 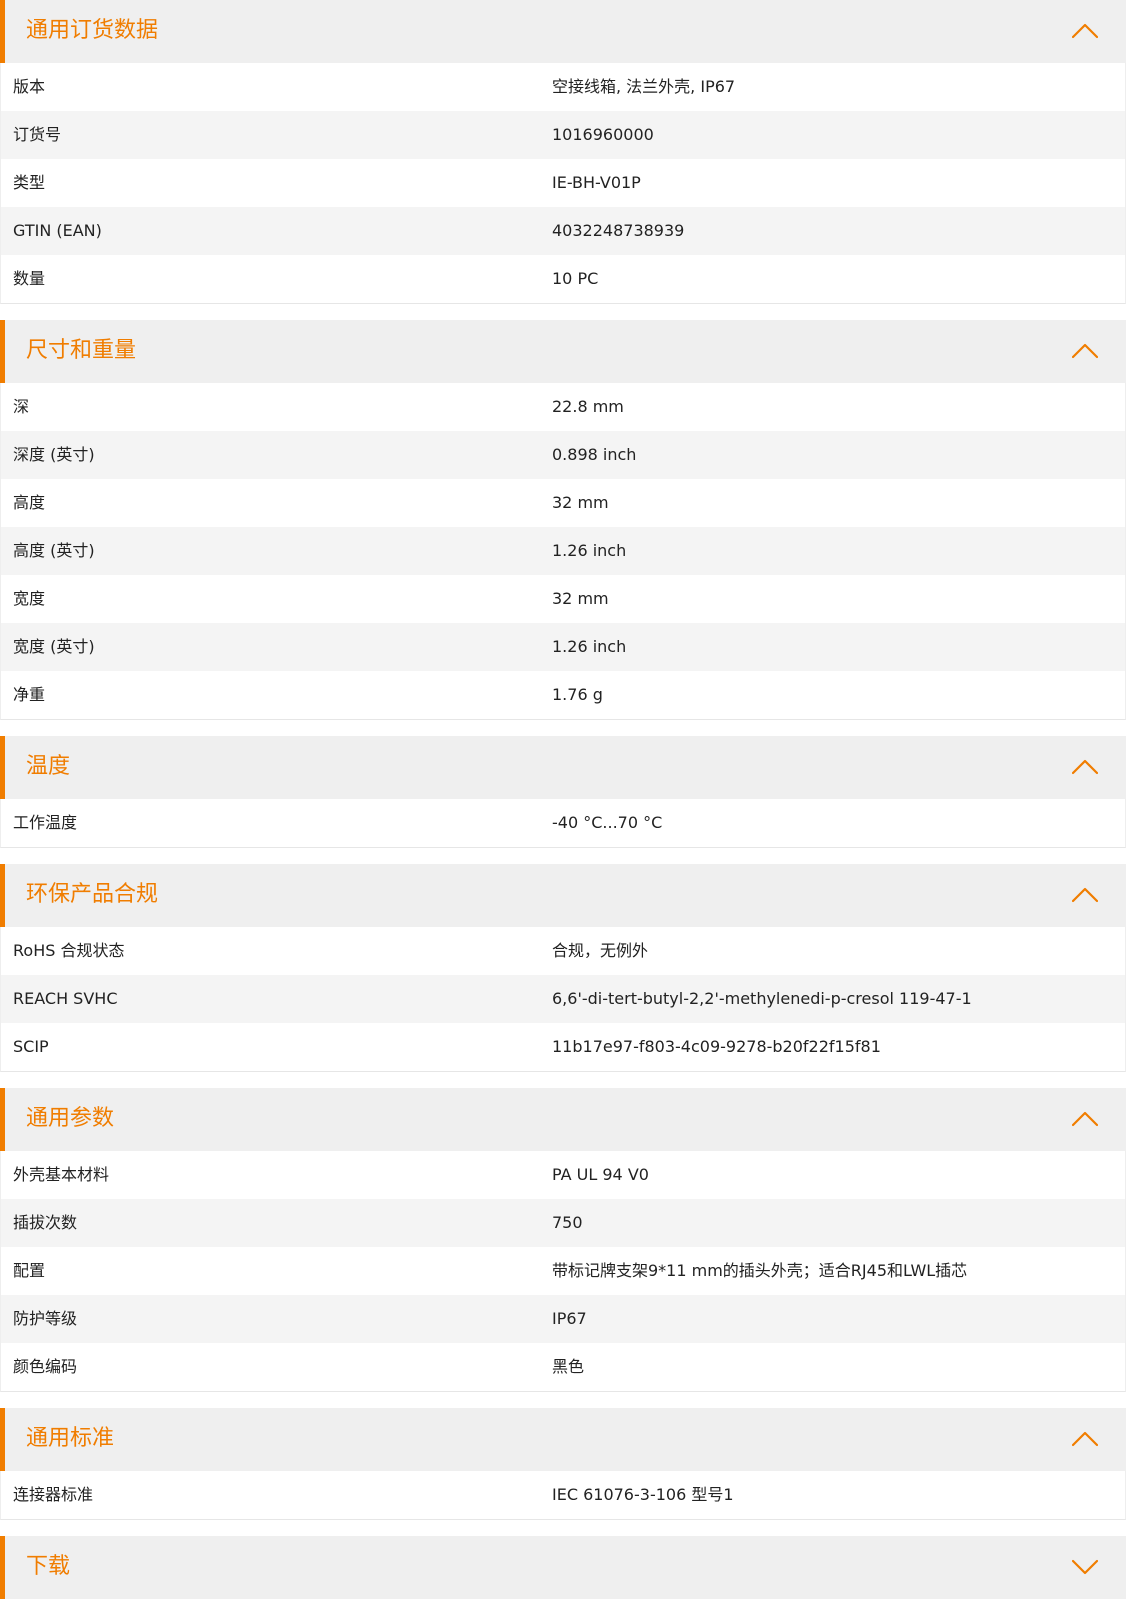 I want to click on spec-row: 类型 IE-BH-V01P, so click(x=563, y=183).